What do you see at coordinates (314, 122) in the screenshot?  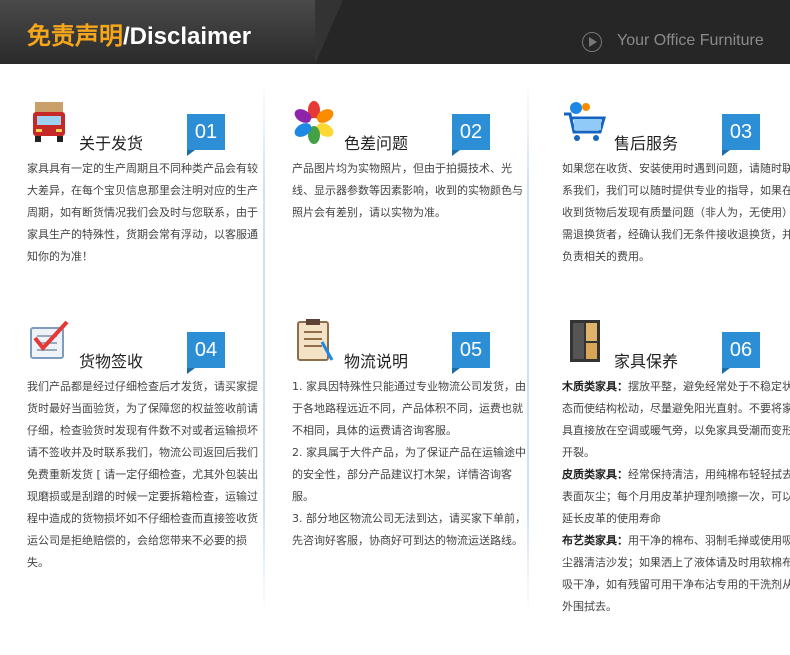 I see `color-wheel-icon` at bounding box center [314, 122].